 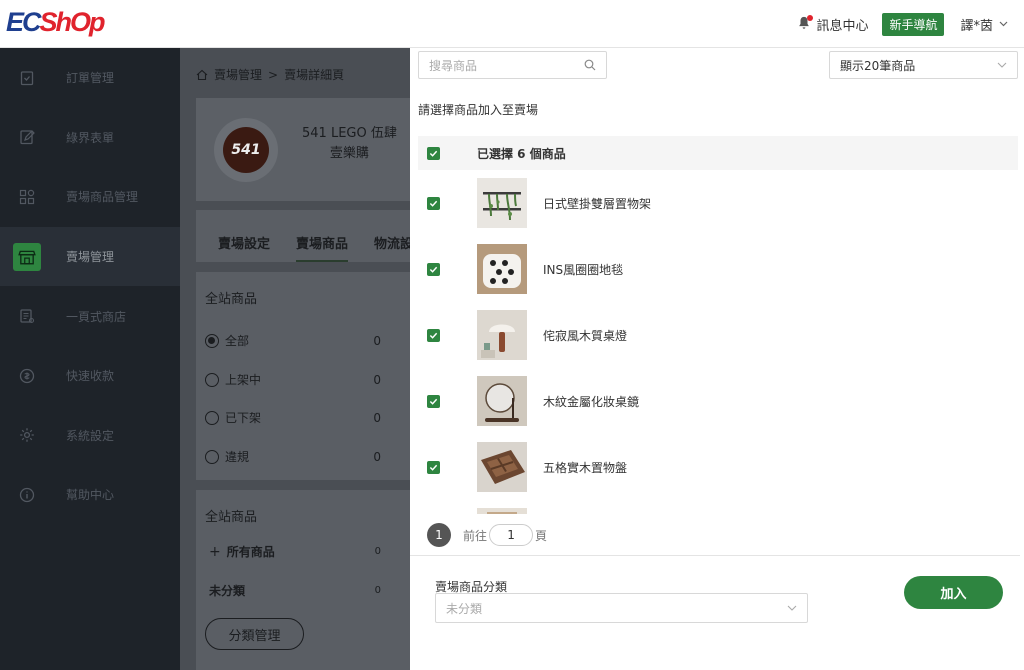 I want to click on filter-option-label: 全部, so click(x=237, y=341).